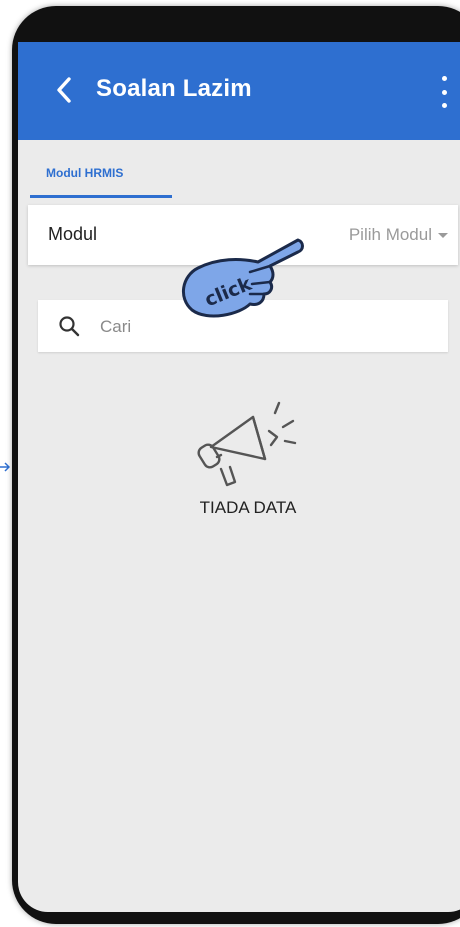 The height and width of the screenshot is (927, 460). I want to click on megaphone-icon, so click(247, 444).